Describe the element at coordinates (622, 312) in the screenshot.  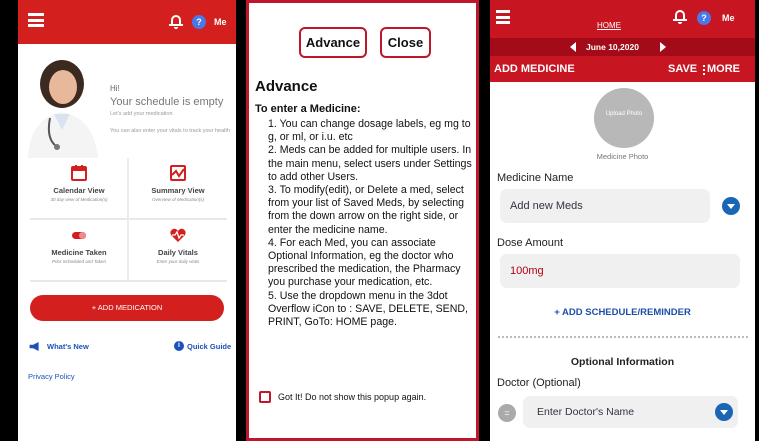
I see `add-schedule-button: + ADD SCHEDULE/REMINDER` at that location.